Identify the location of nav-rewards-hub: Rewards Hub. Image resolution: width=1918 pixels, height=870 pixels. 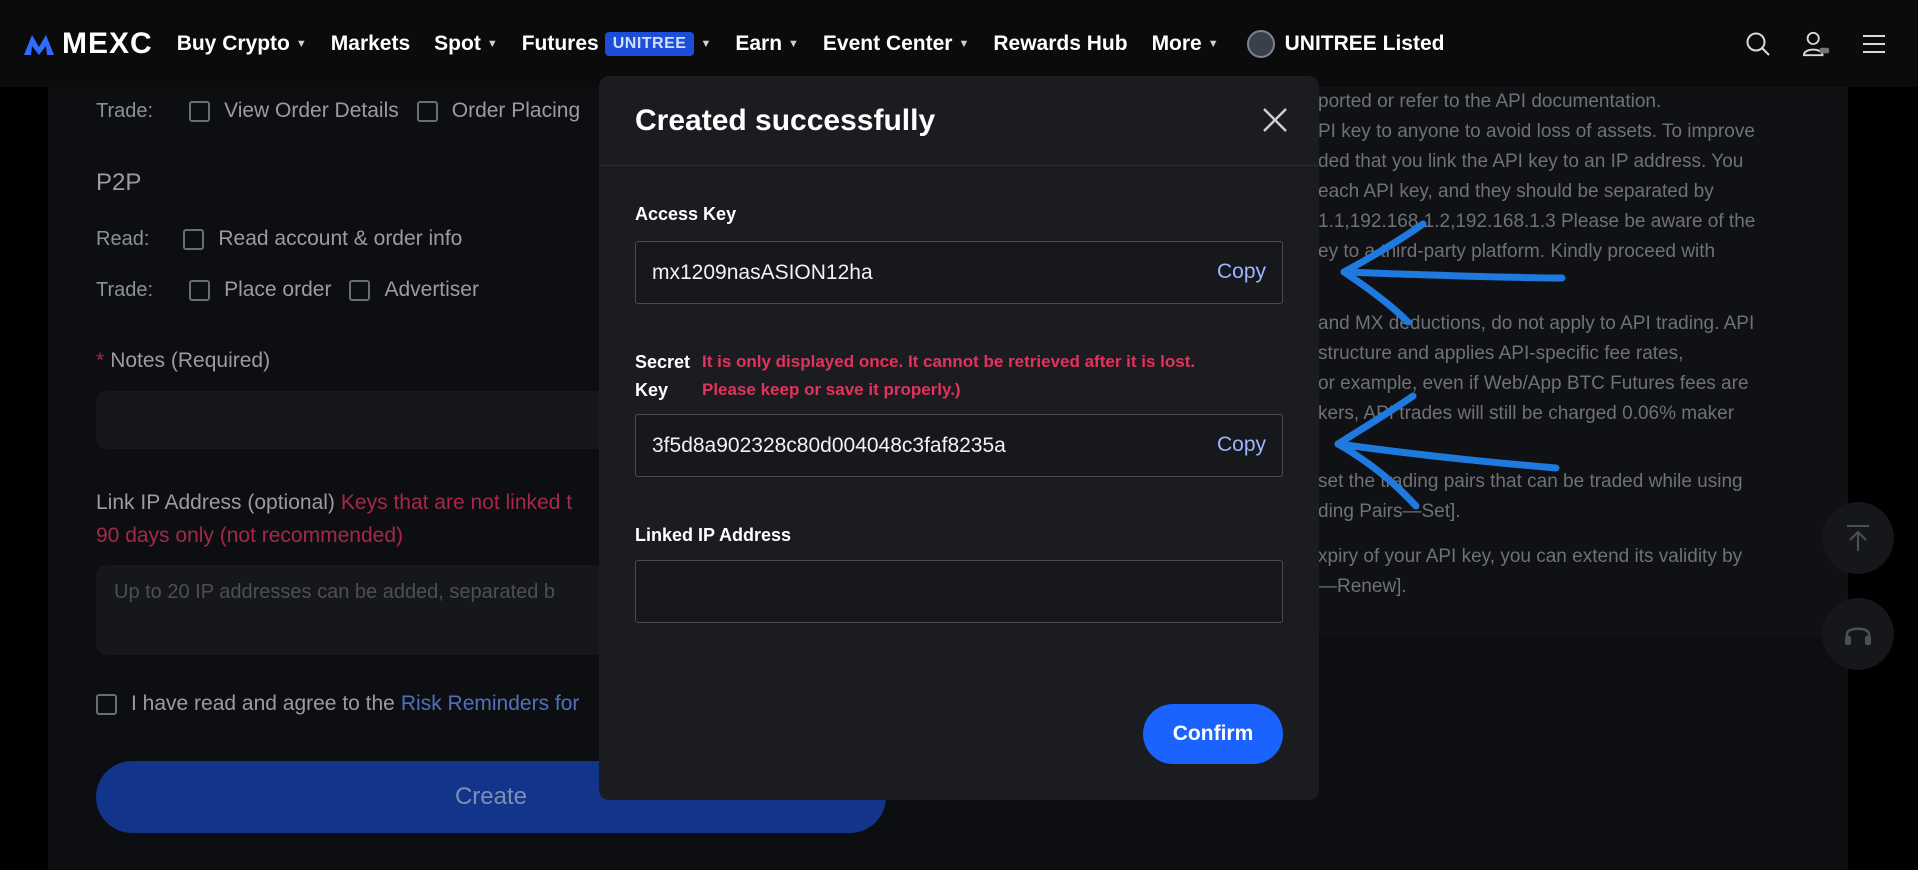
(1060, 44).